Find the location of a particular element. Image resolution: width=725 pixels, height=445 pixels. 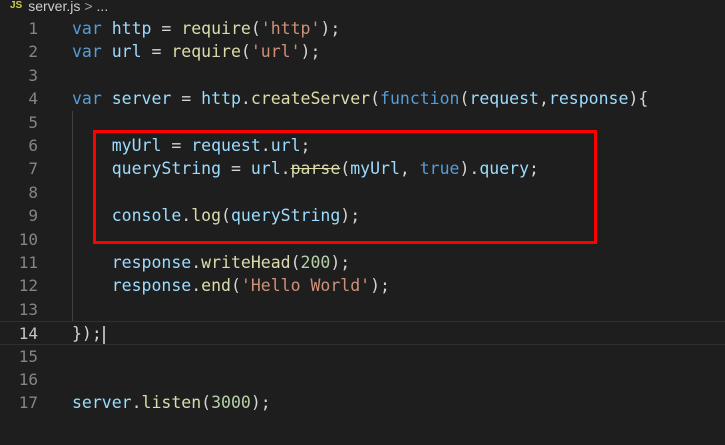

line-text: myUrl = request.url; is located at coordinates (211, 145).